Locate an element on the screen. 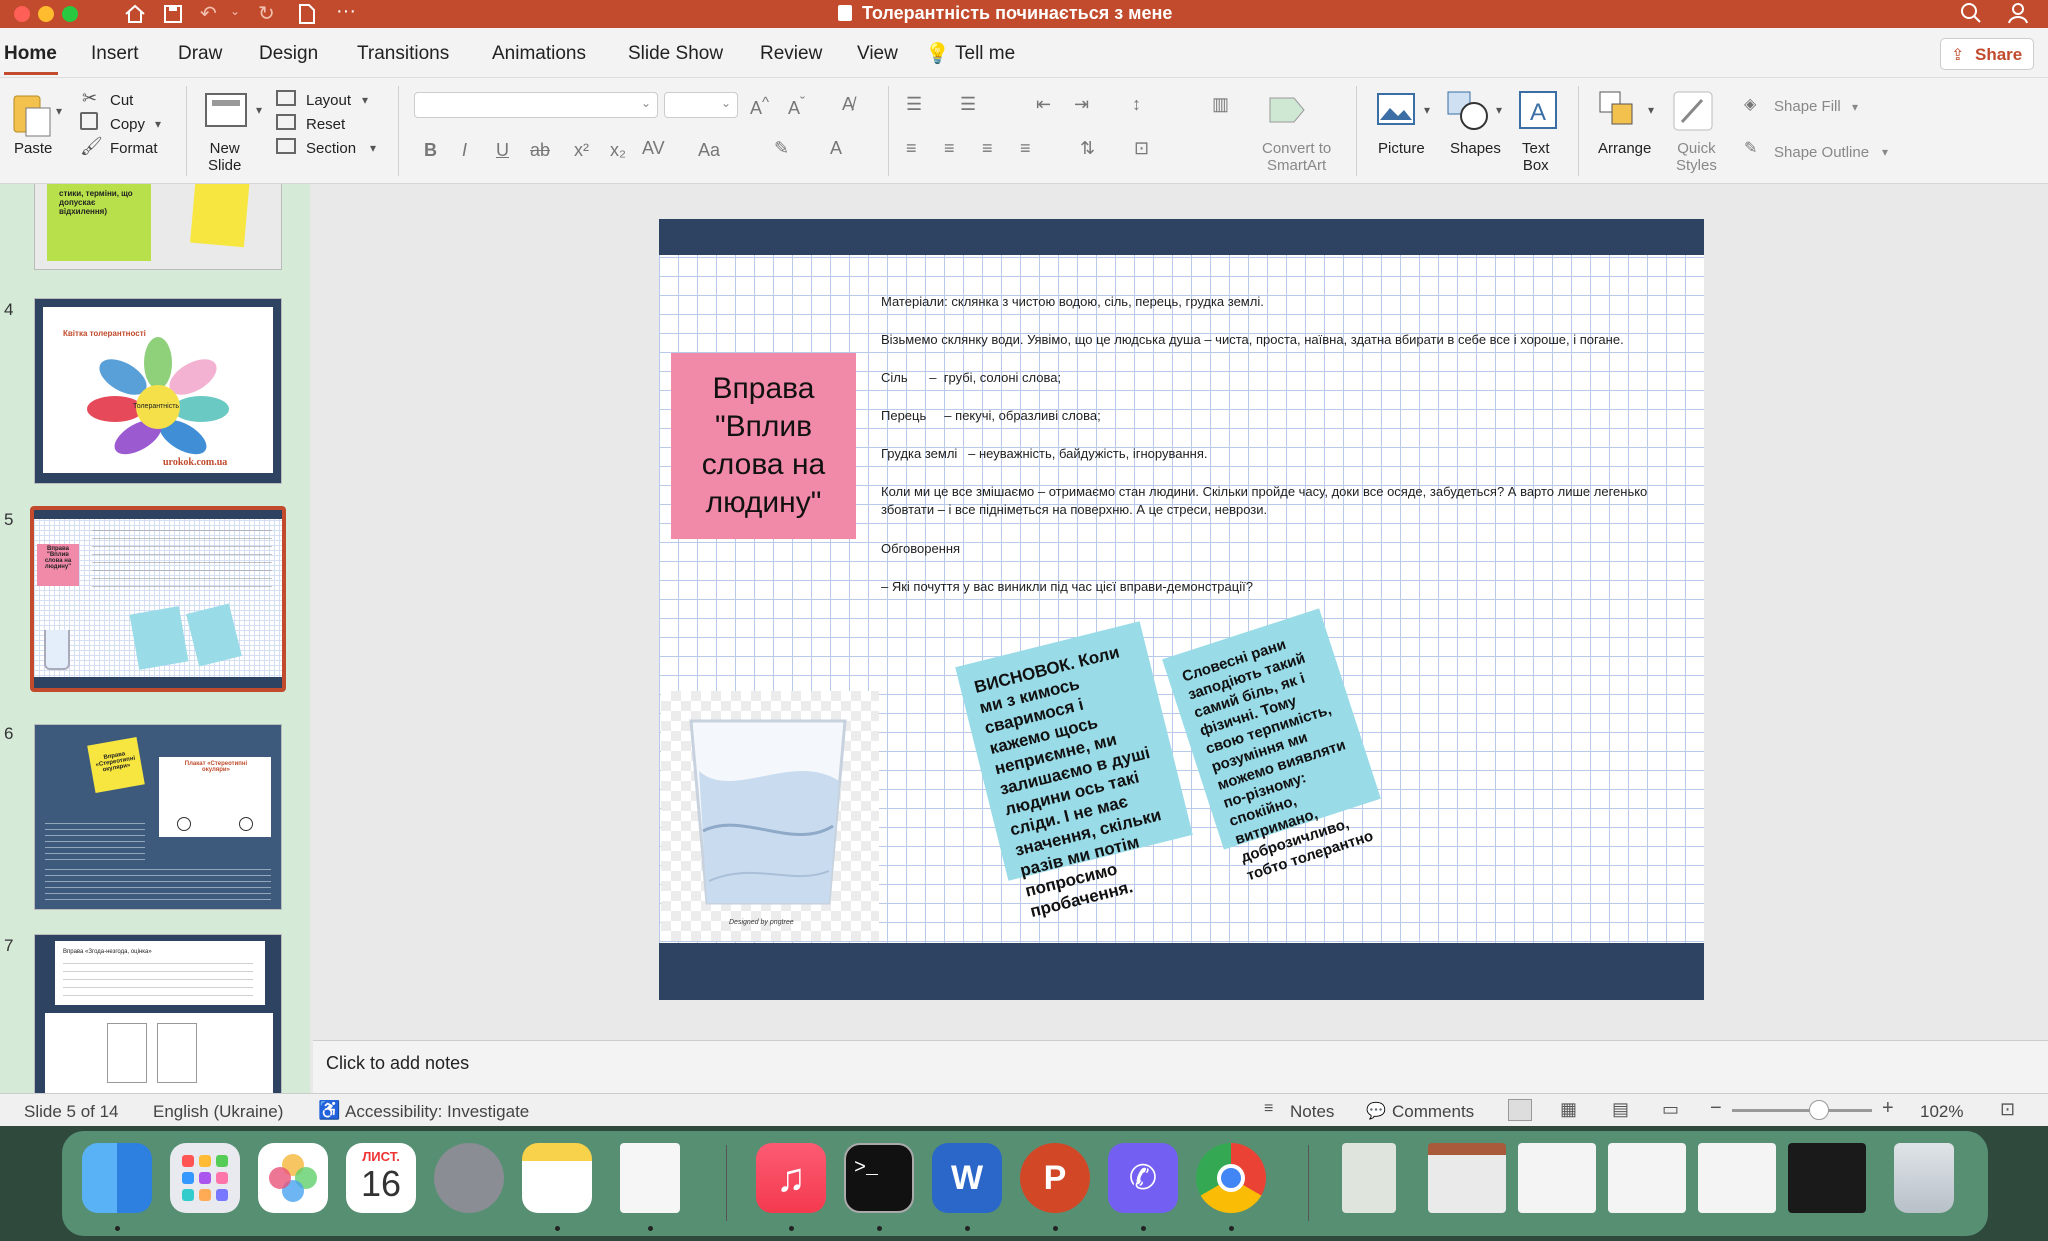  viber-icon: ✆ is located at coordinates (1143, 1178).